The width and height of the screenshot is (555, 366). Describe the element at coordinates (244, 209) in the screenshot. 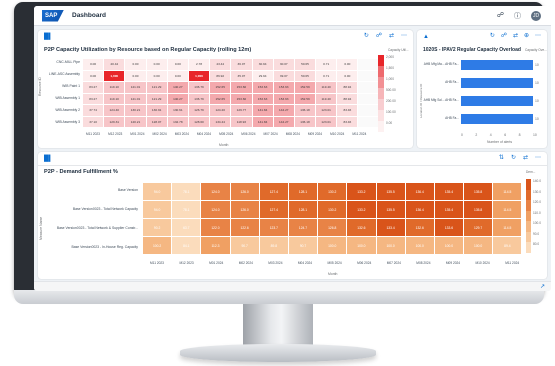

I see `heatmap-cell: 126.0` at that location.